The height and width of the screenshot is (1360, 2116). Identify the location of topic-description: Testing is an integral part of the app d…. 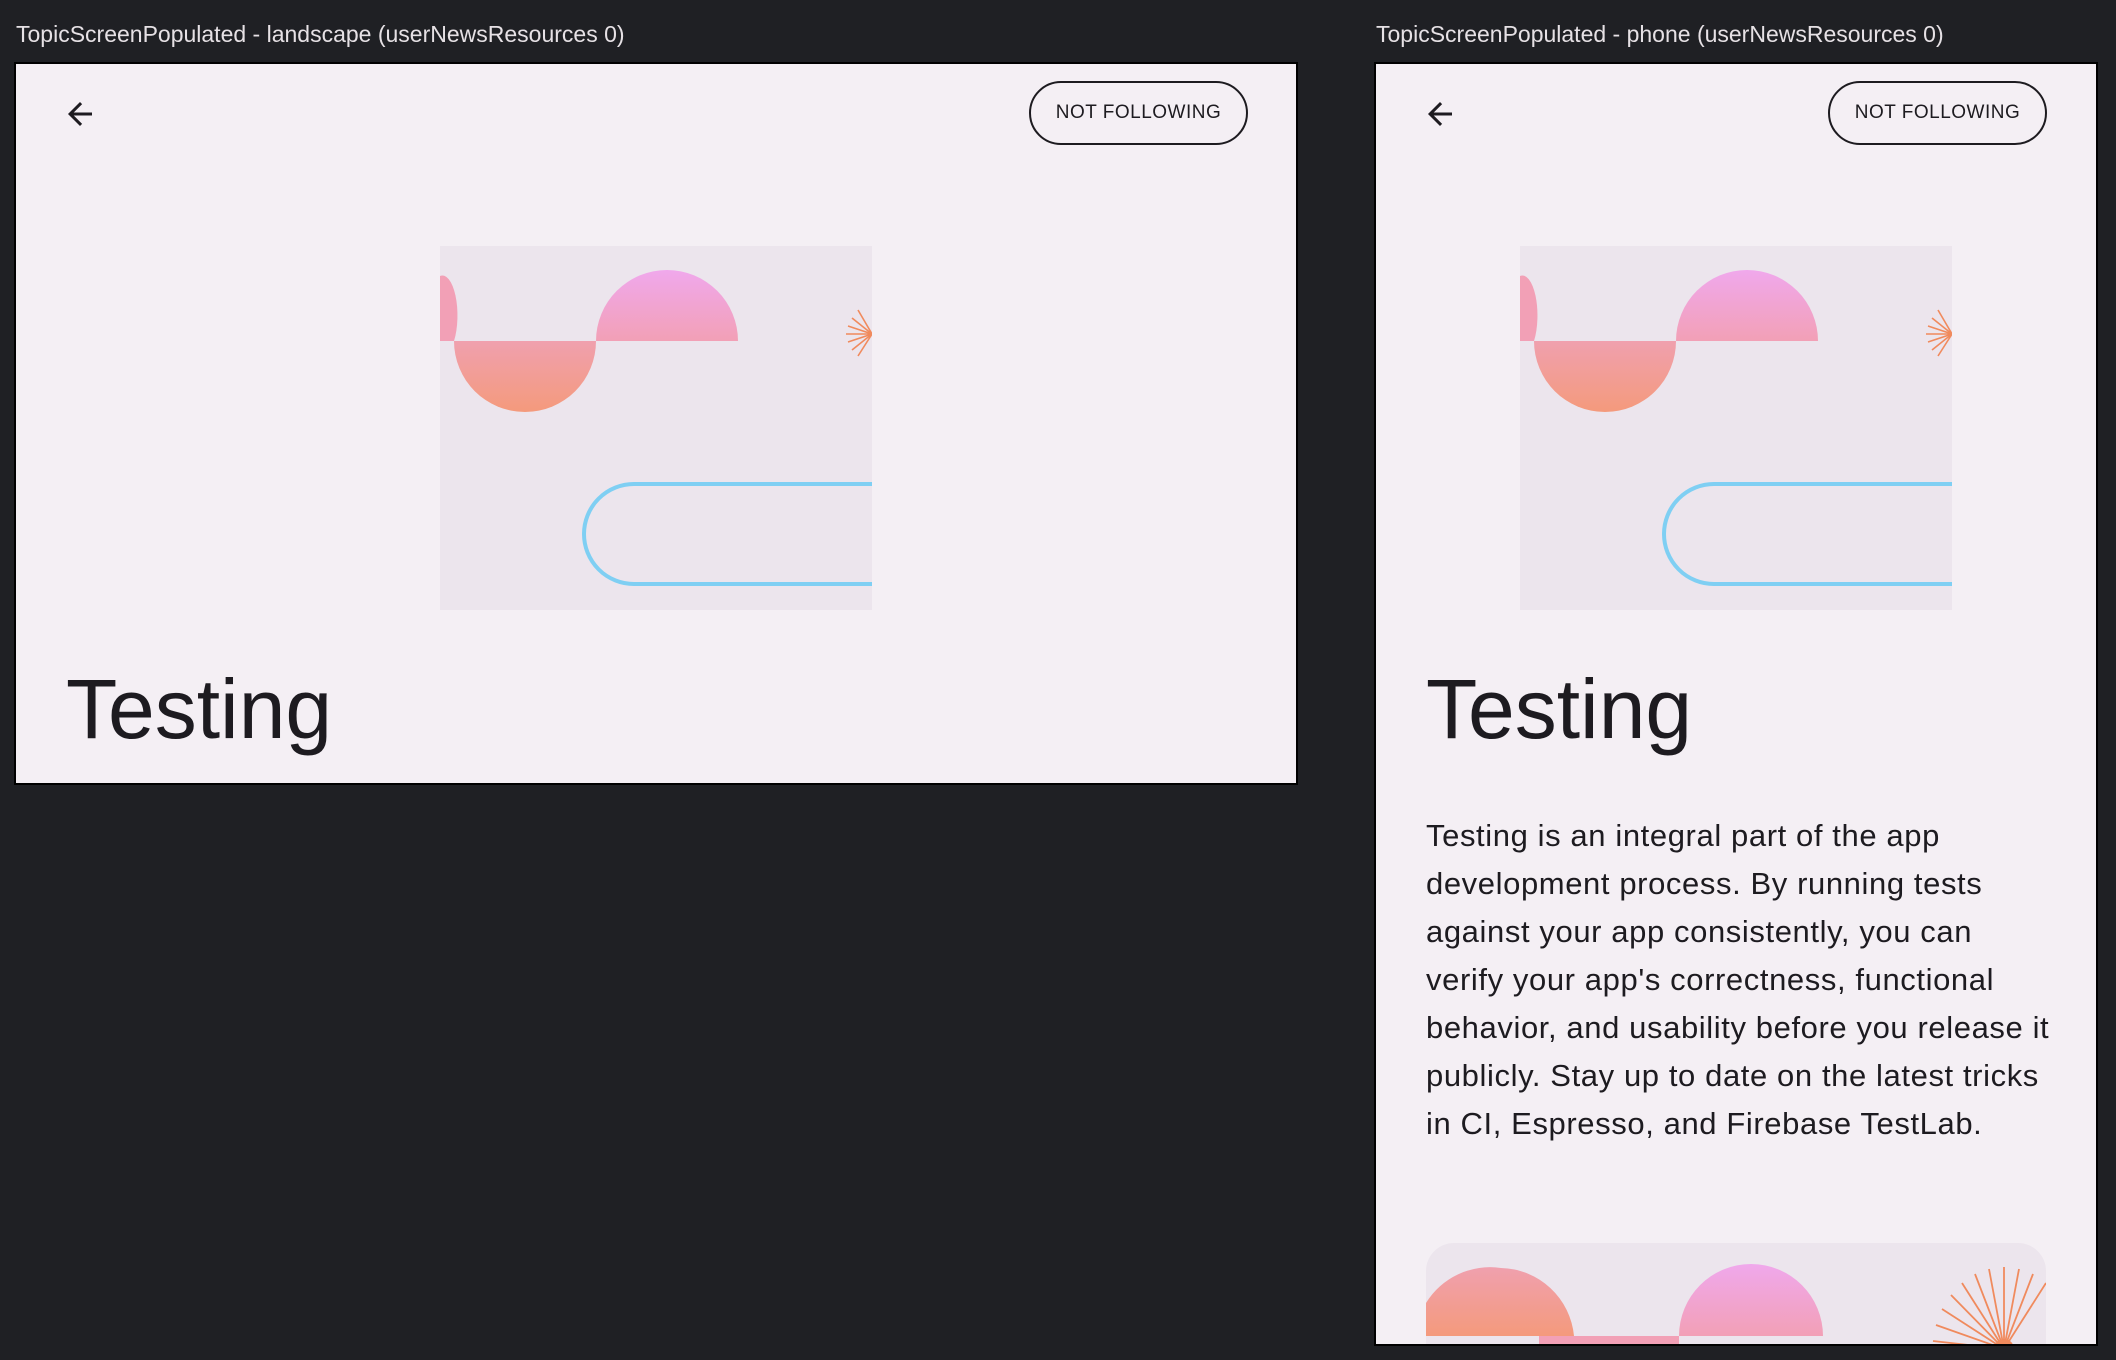
(1738, 979).